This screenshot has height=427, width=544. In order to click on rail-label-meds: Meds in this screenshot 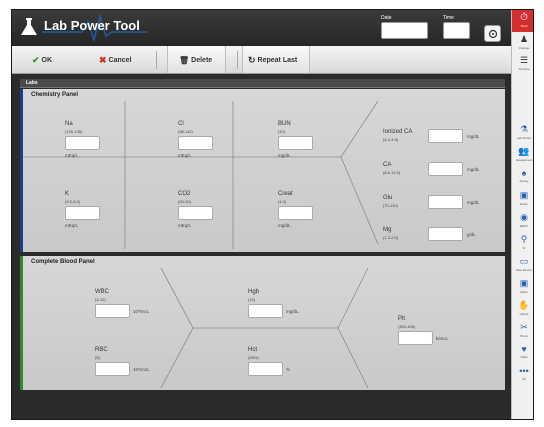, I will do `click(524, 292)`.